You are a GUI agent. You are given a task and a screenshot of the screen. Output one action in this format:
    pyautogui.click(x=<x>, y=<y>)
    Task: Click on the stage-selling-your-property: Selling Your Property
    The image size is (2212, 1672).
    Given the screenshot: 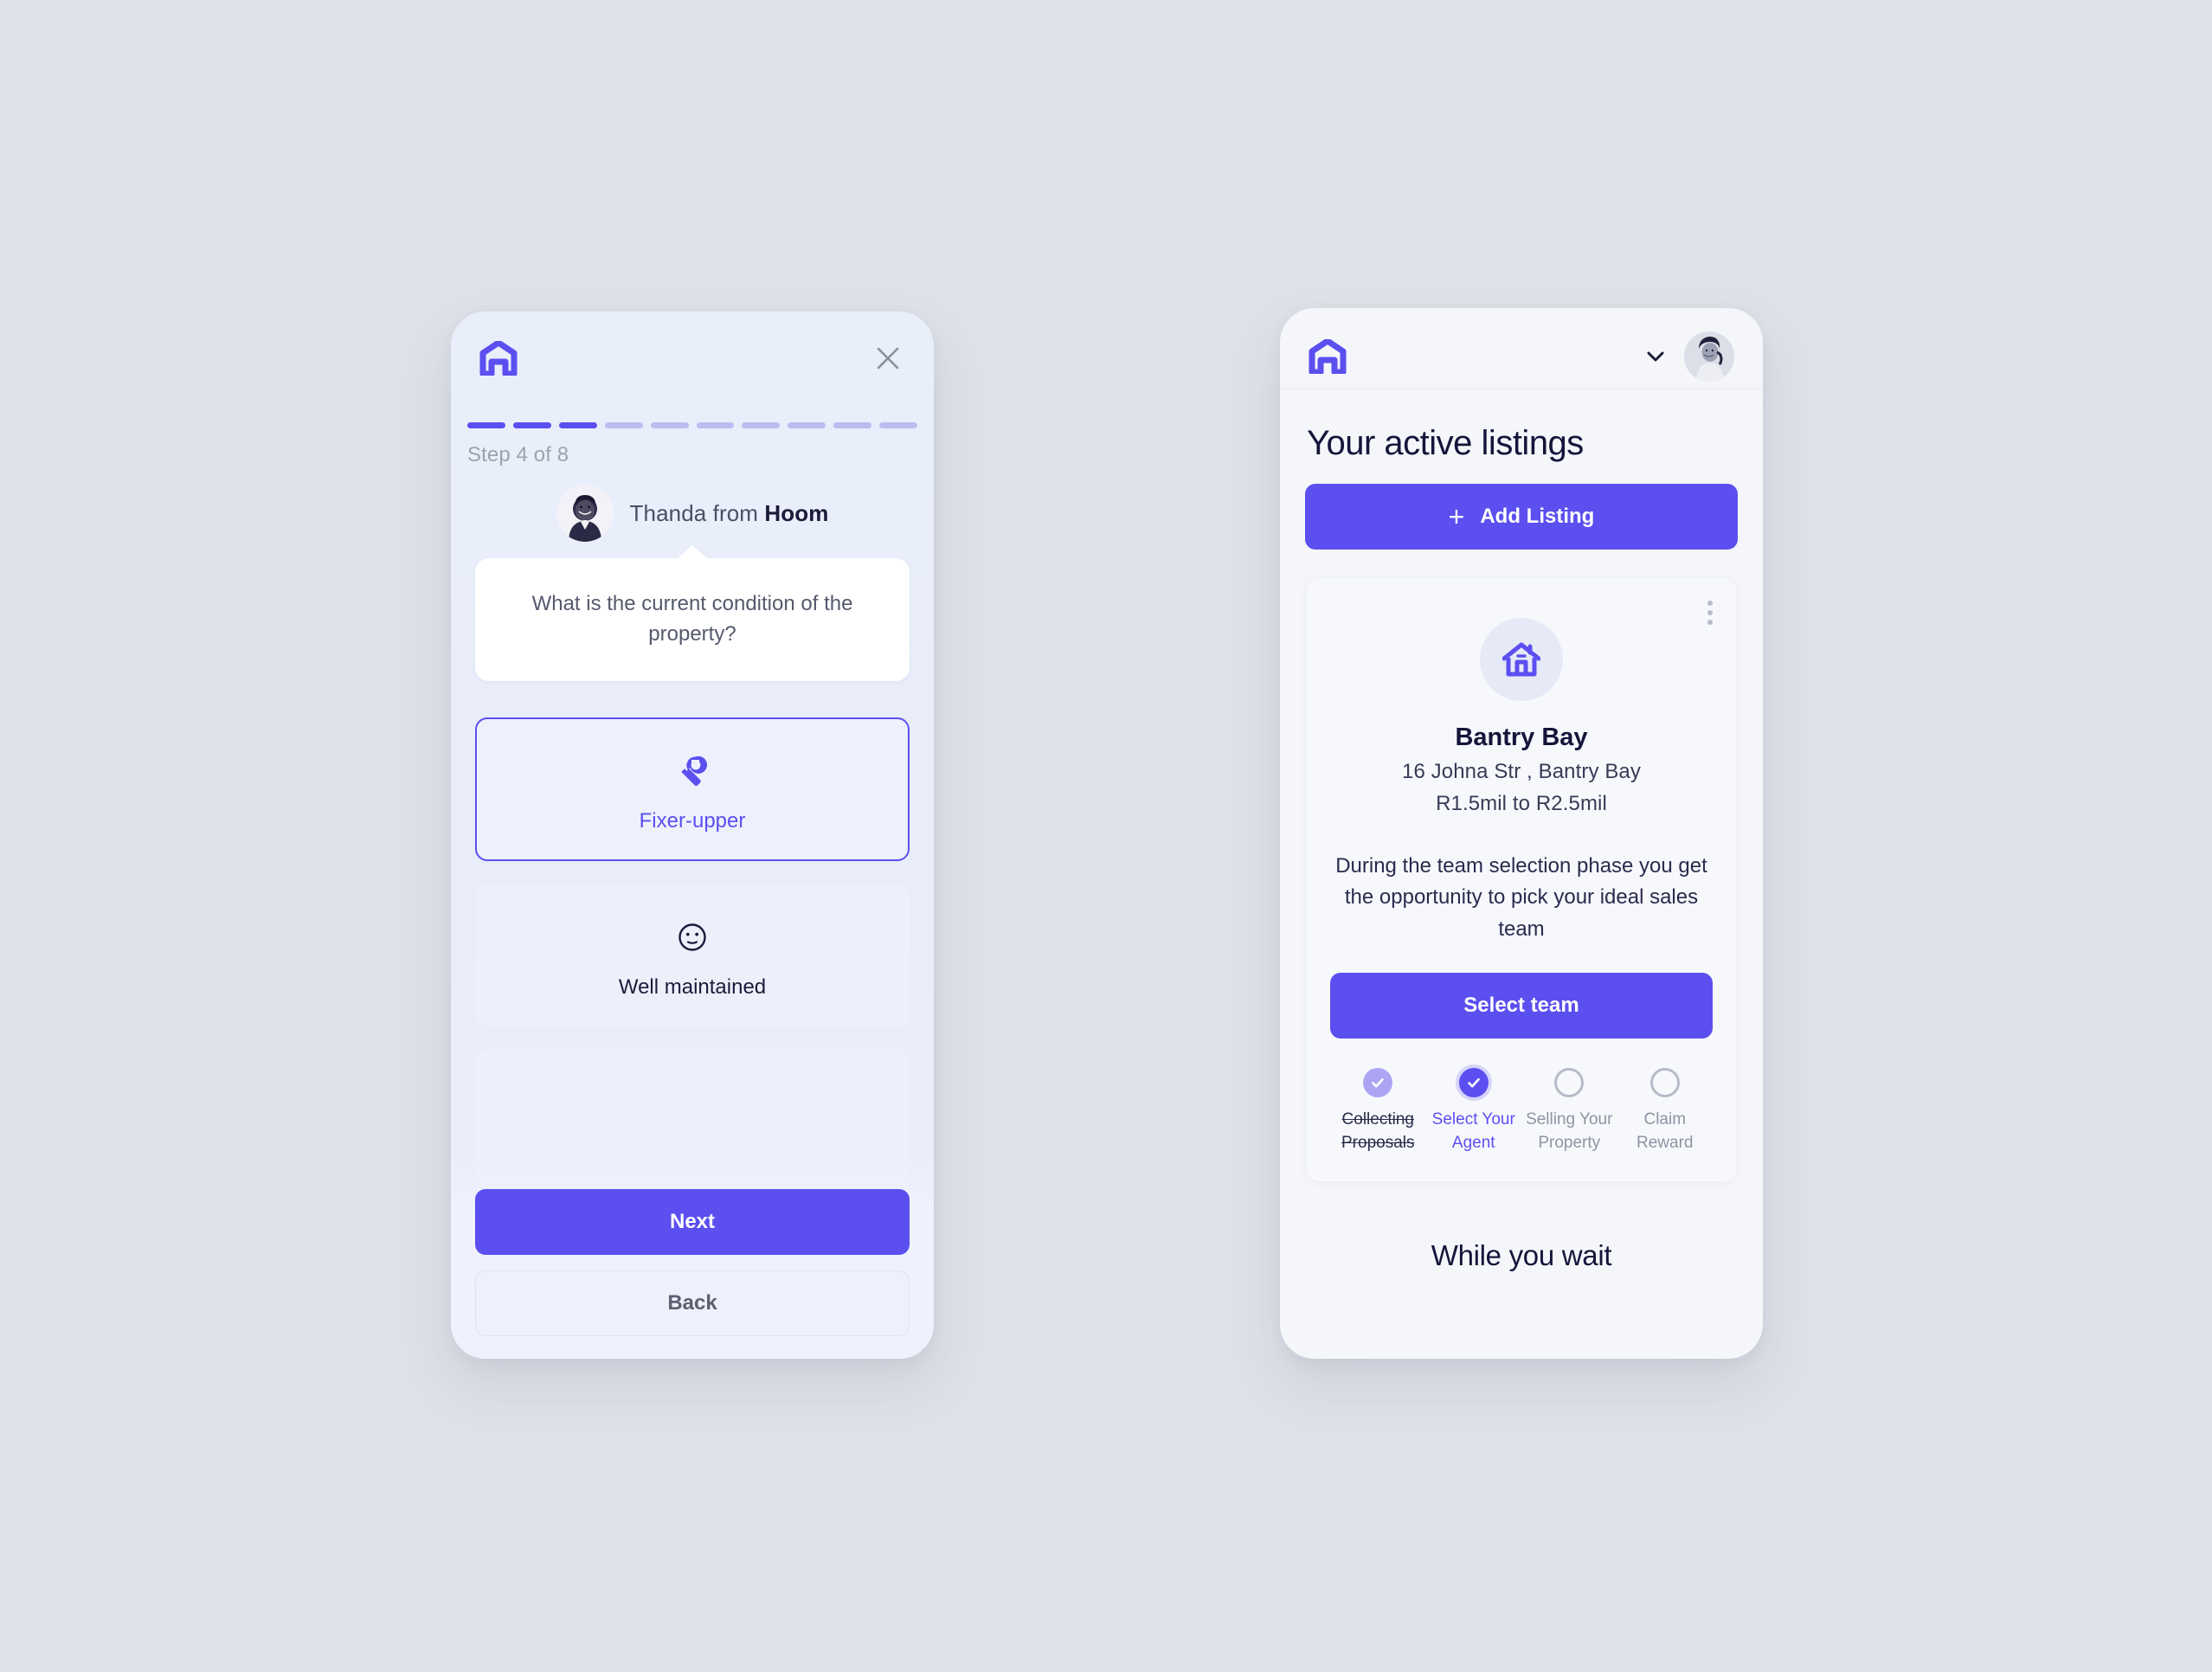 What is the action you would take?
    pyautogui.click(x=1569, y=1111)
    